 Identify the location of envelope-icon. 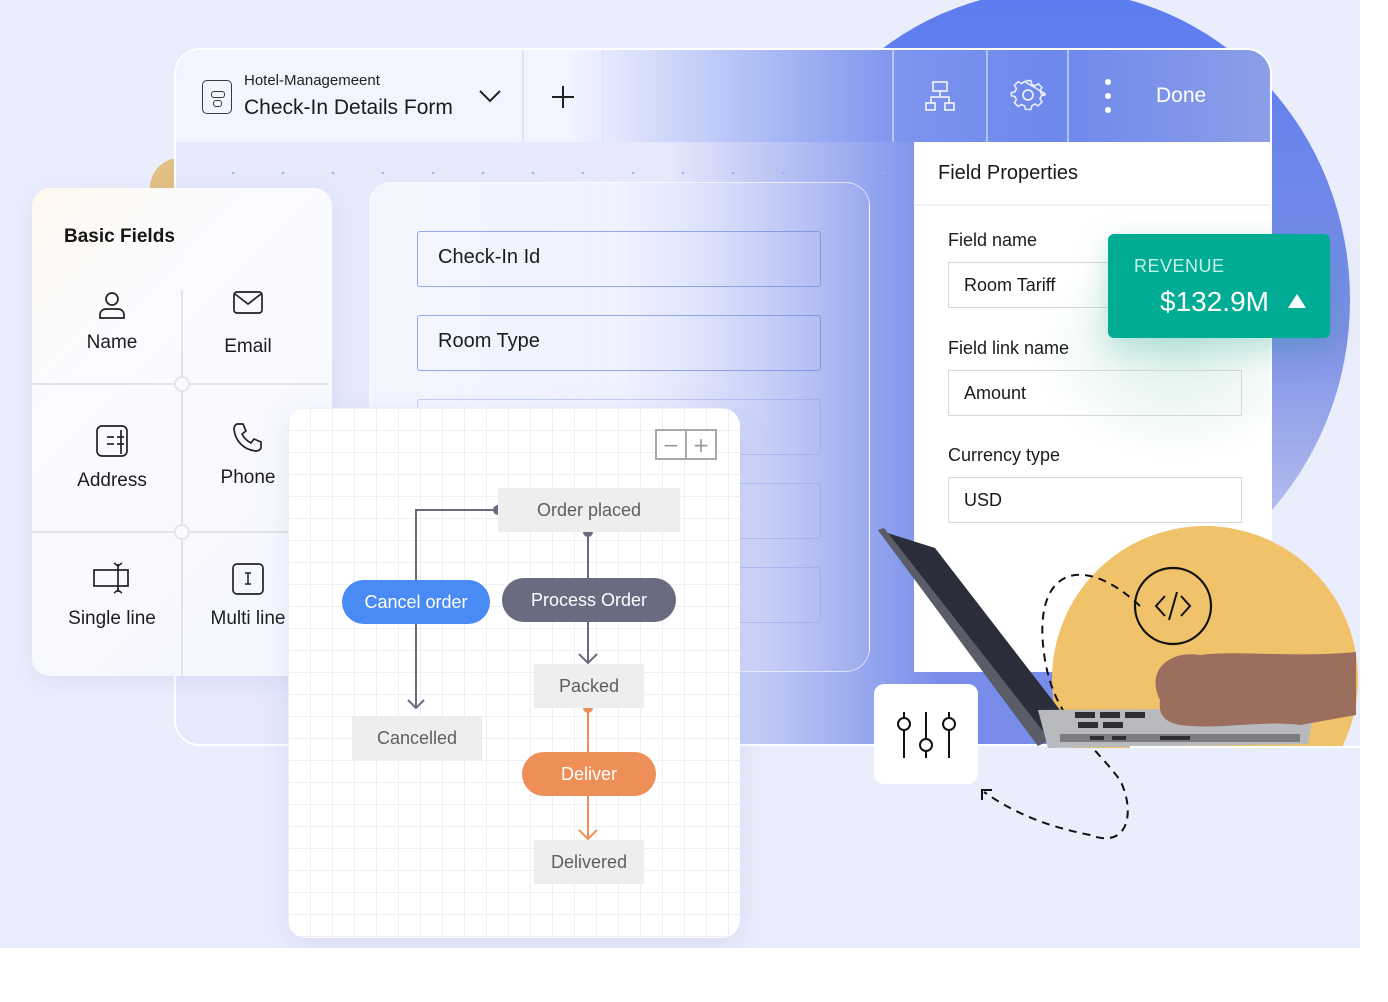
(248, 302).